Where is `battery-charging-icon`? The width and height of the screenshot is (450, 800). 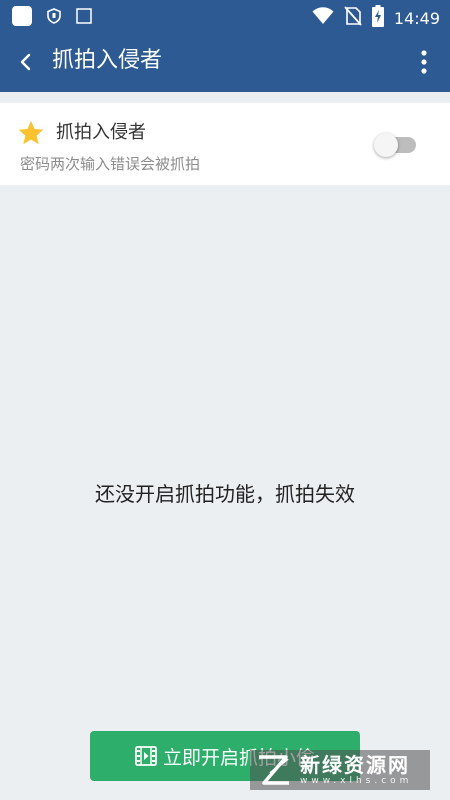
battery-charging-icon is located at coordinates (377, 18).